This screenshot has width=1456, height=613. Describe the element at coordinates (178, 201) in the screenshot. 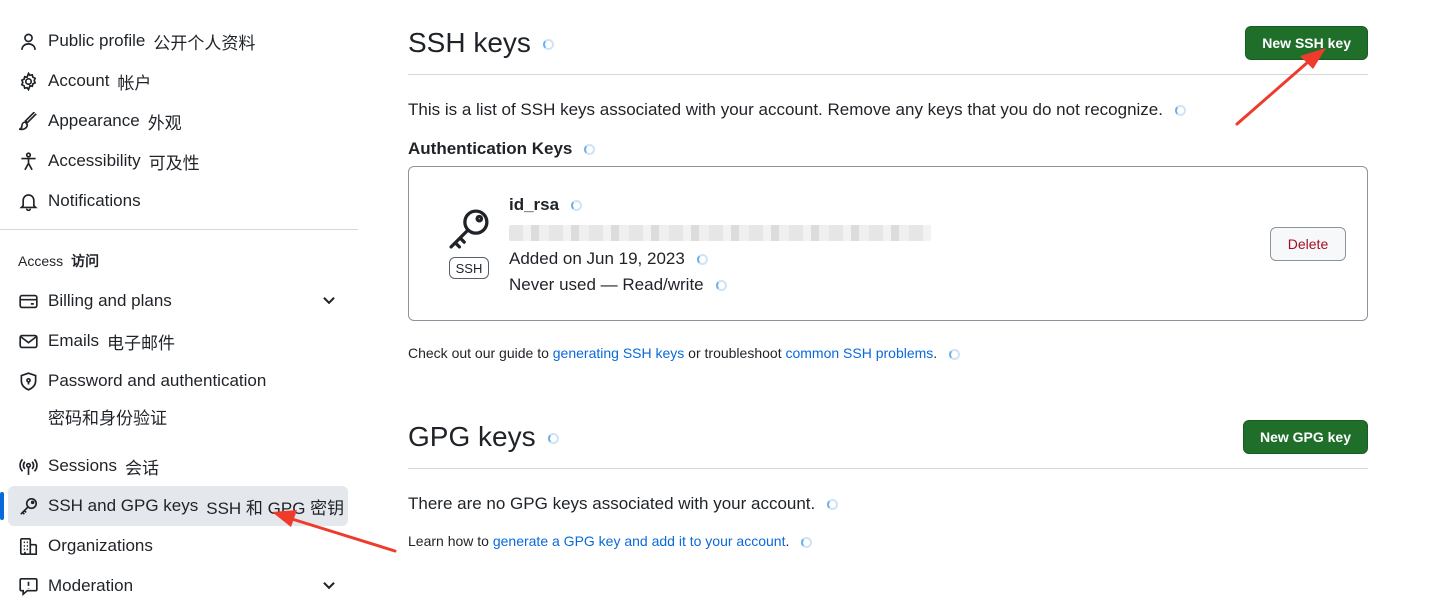

I see `sidebar-item-notifications: Notifications` at that location.